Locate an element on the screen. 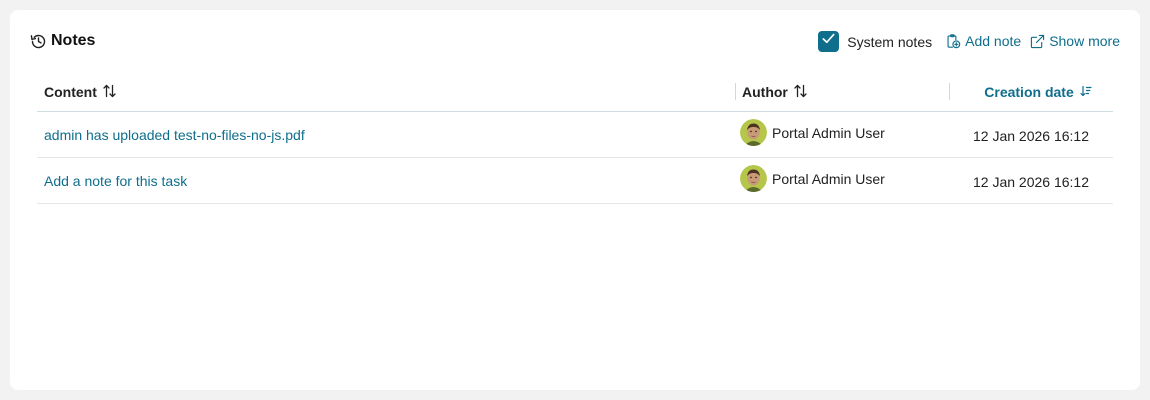 This screenshot has height=400, width=1150. history-icon is located at coordinates (38, 41).